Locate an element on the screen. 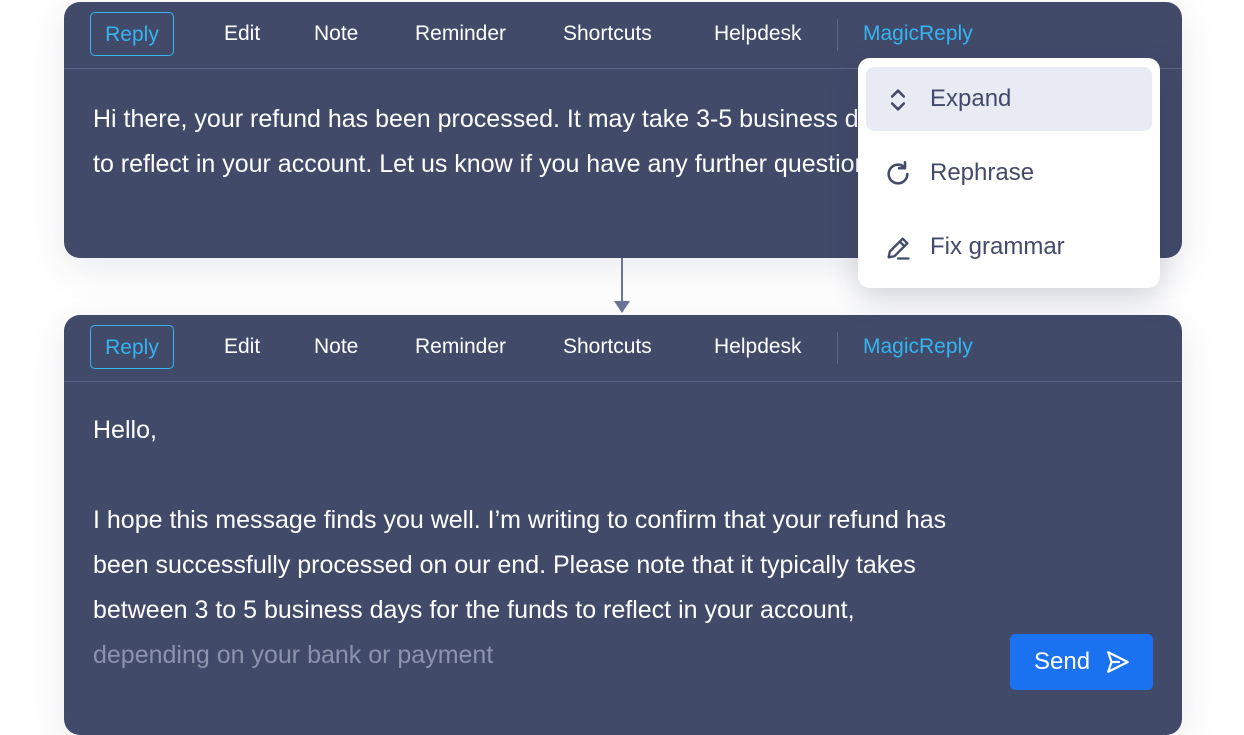 The width and height of the screenshot is (1244, 735). magicreply-menu: Expand Rephrase Fix grammar is located at coordinates (1009, 173).